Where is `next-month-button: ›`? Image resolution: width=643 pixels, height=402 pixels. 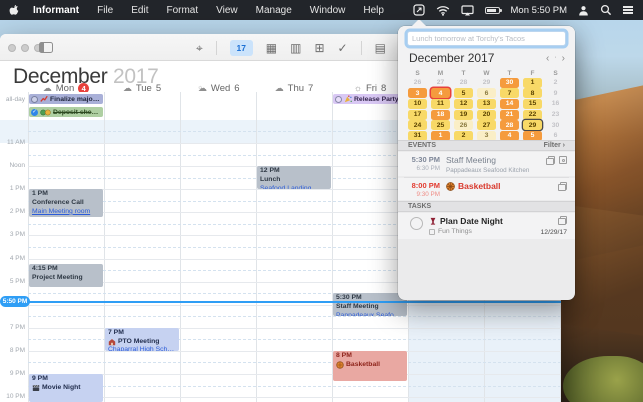
next-month-button: › is located at coordinates (563, 58).